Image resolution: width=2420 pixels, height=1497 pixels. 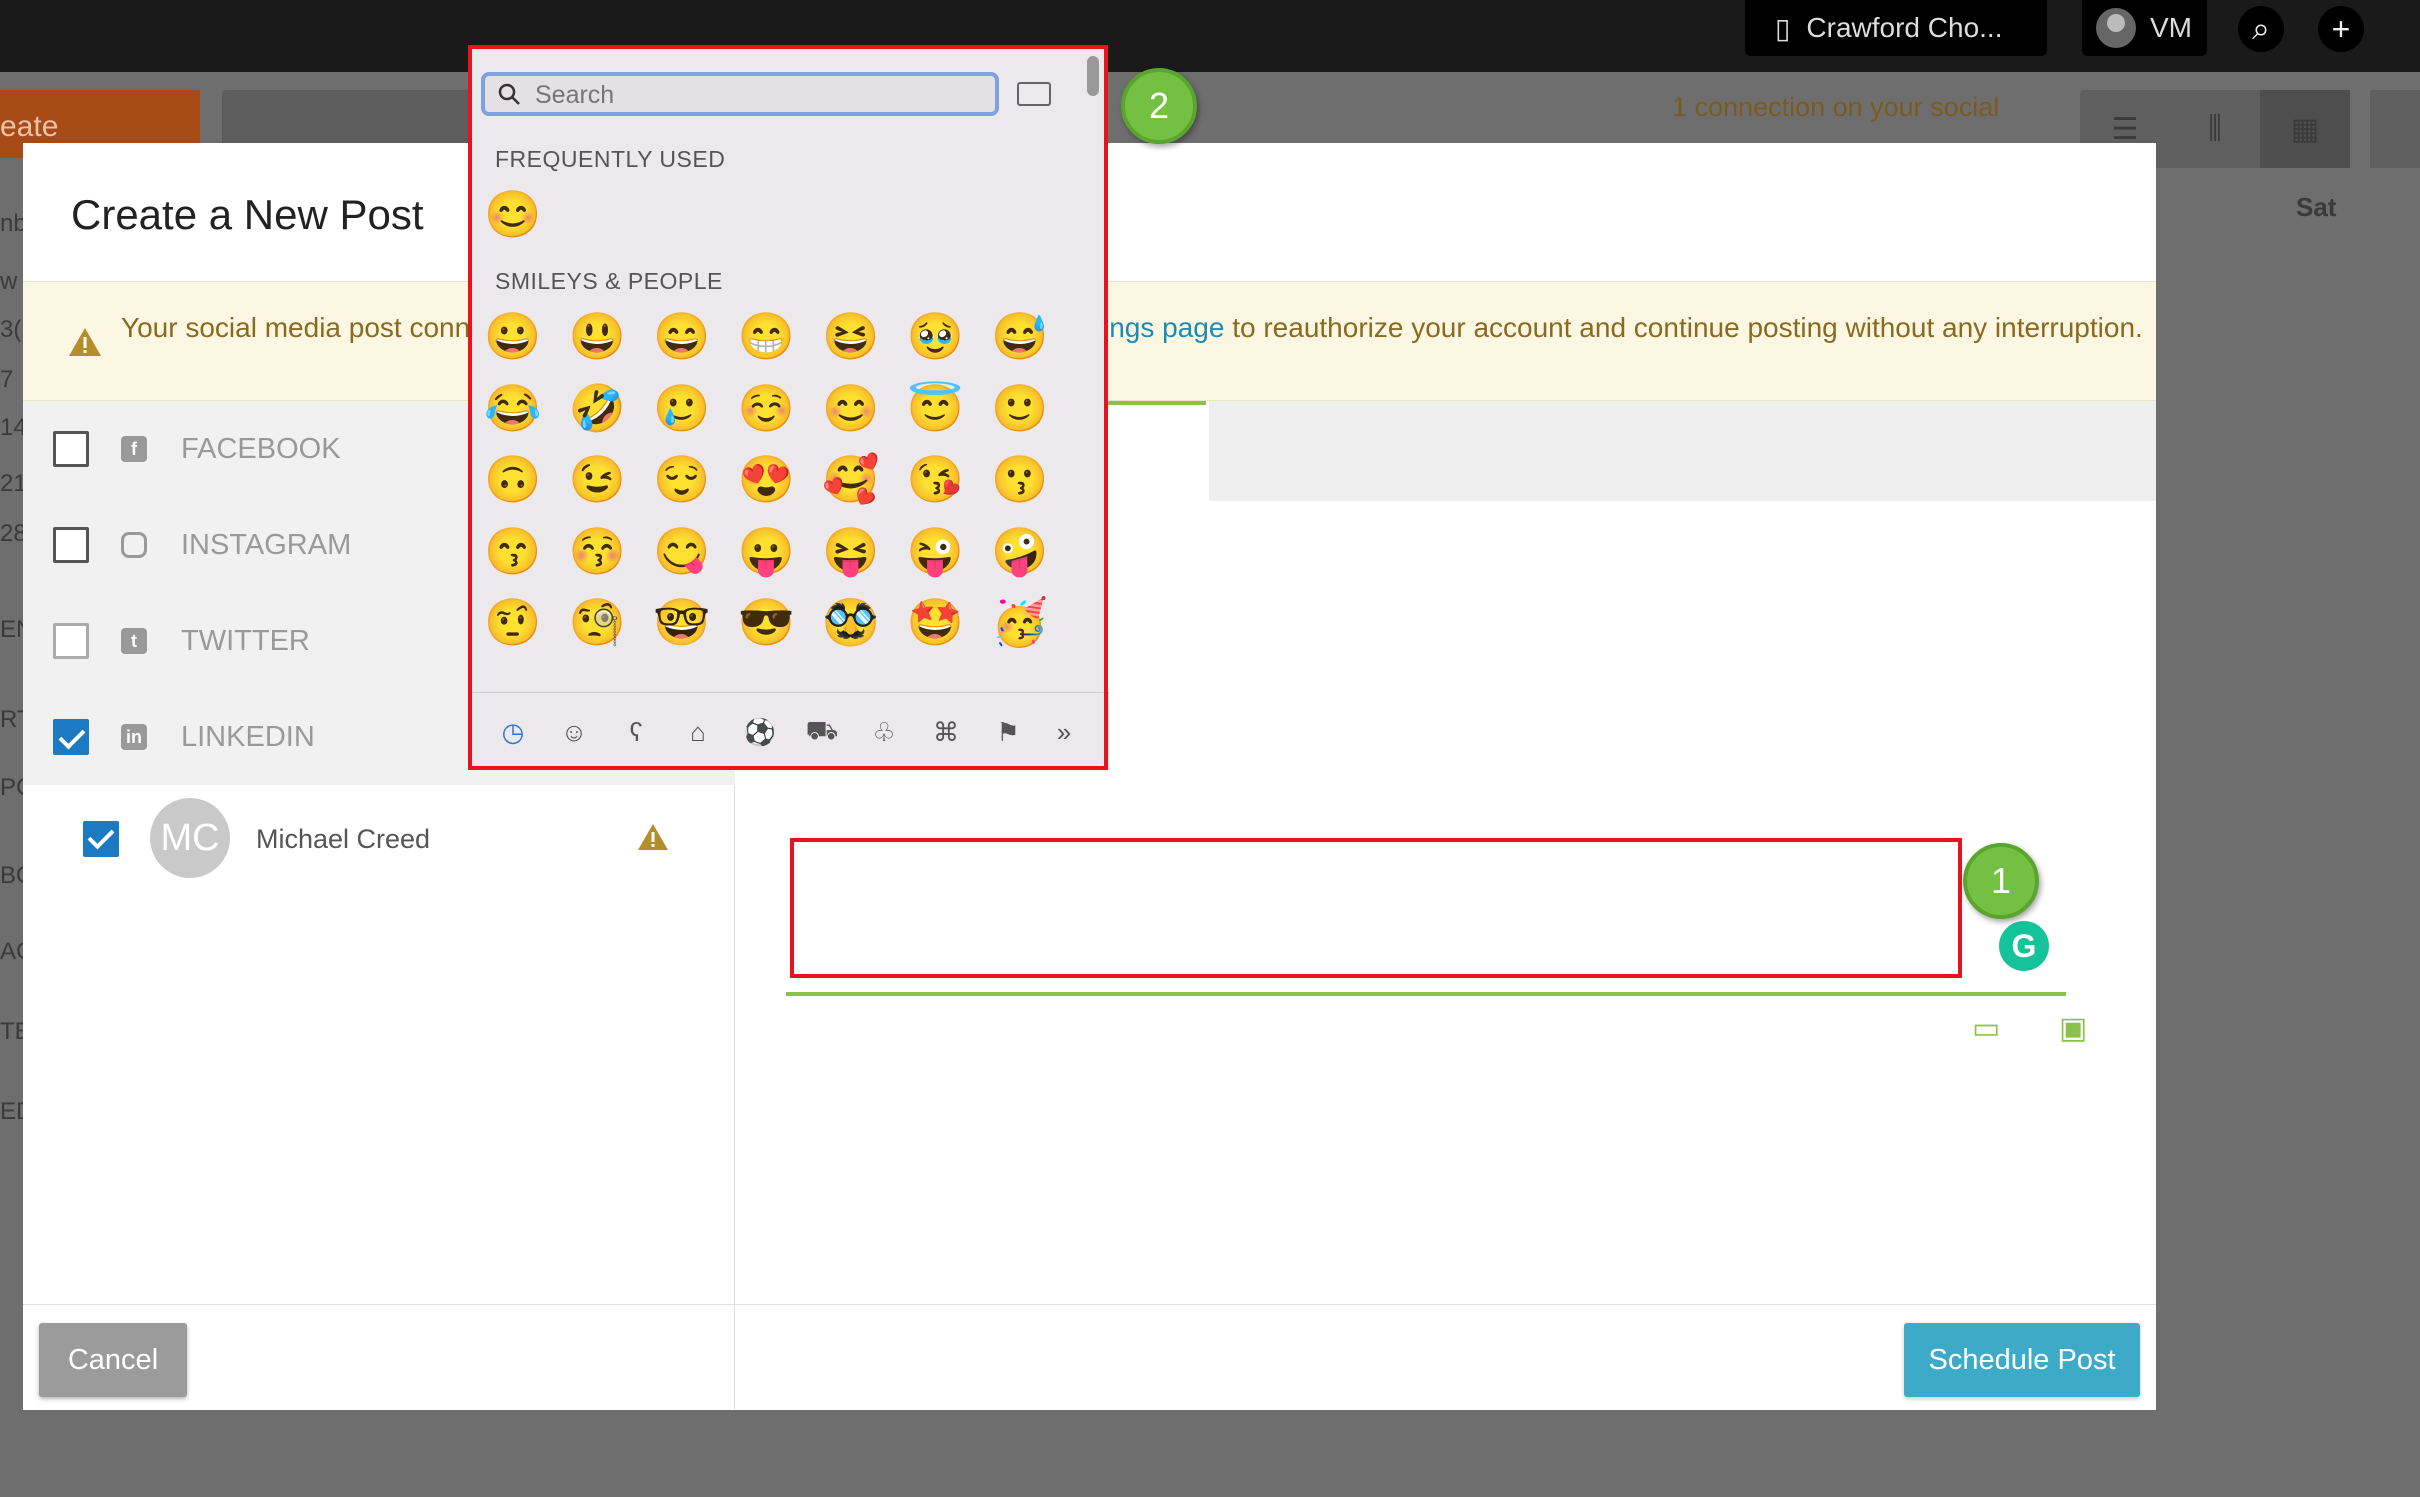 What do you see at coordinates (2316, 207) in the screenshot?
I see `saturday-header: Sat` at bounding box center [2316, 207].